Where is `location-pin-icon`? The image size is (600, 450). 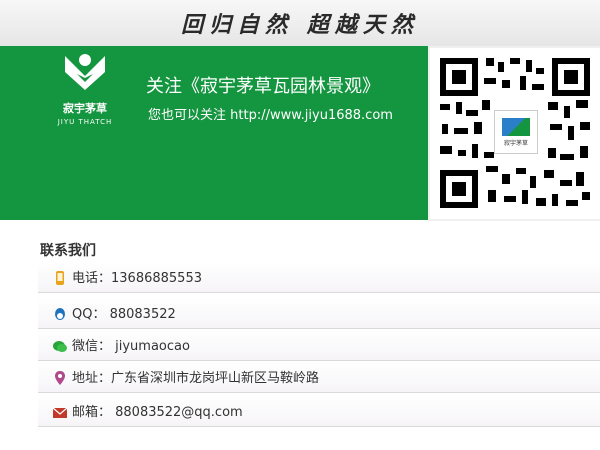 location-pin-icon is located at coordinates (60, 378).